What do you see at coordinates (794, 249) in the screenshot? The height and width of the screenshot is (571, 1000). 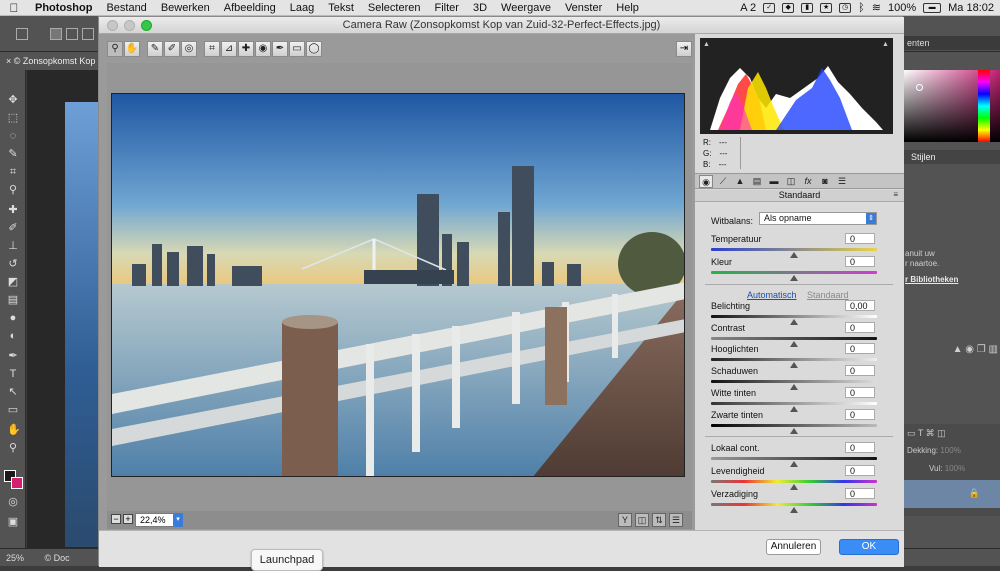 I see `slider-track-temperatuur` at bounding box center [794, 249].